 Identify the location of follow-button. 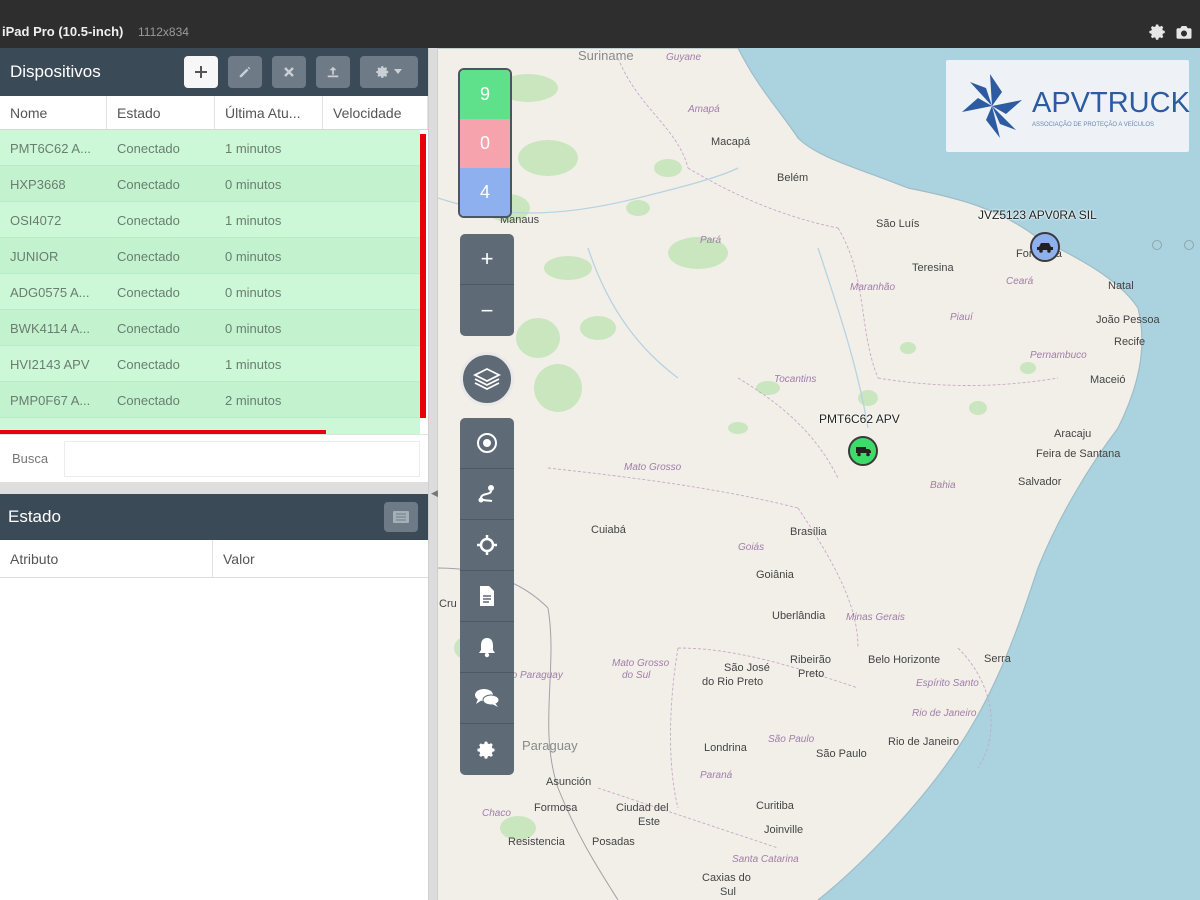
(487, 443).